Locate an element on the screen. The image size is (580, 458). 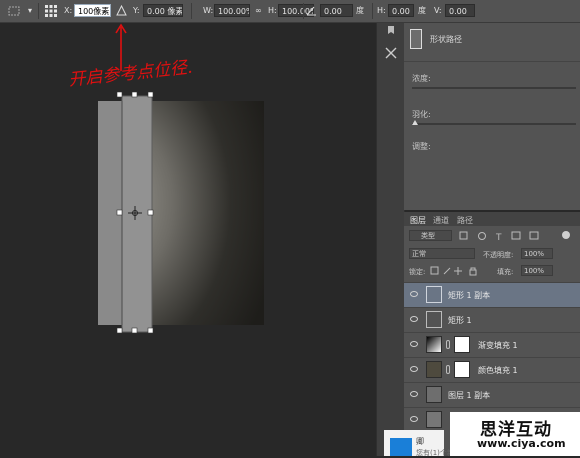
filter-toggle is located at coordinates (566, 235).